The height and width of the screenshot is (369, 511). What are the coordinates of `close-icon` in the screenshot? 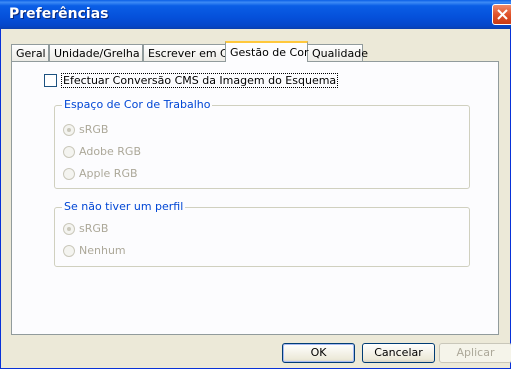 It's located at (502, 14).